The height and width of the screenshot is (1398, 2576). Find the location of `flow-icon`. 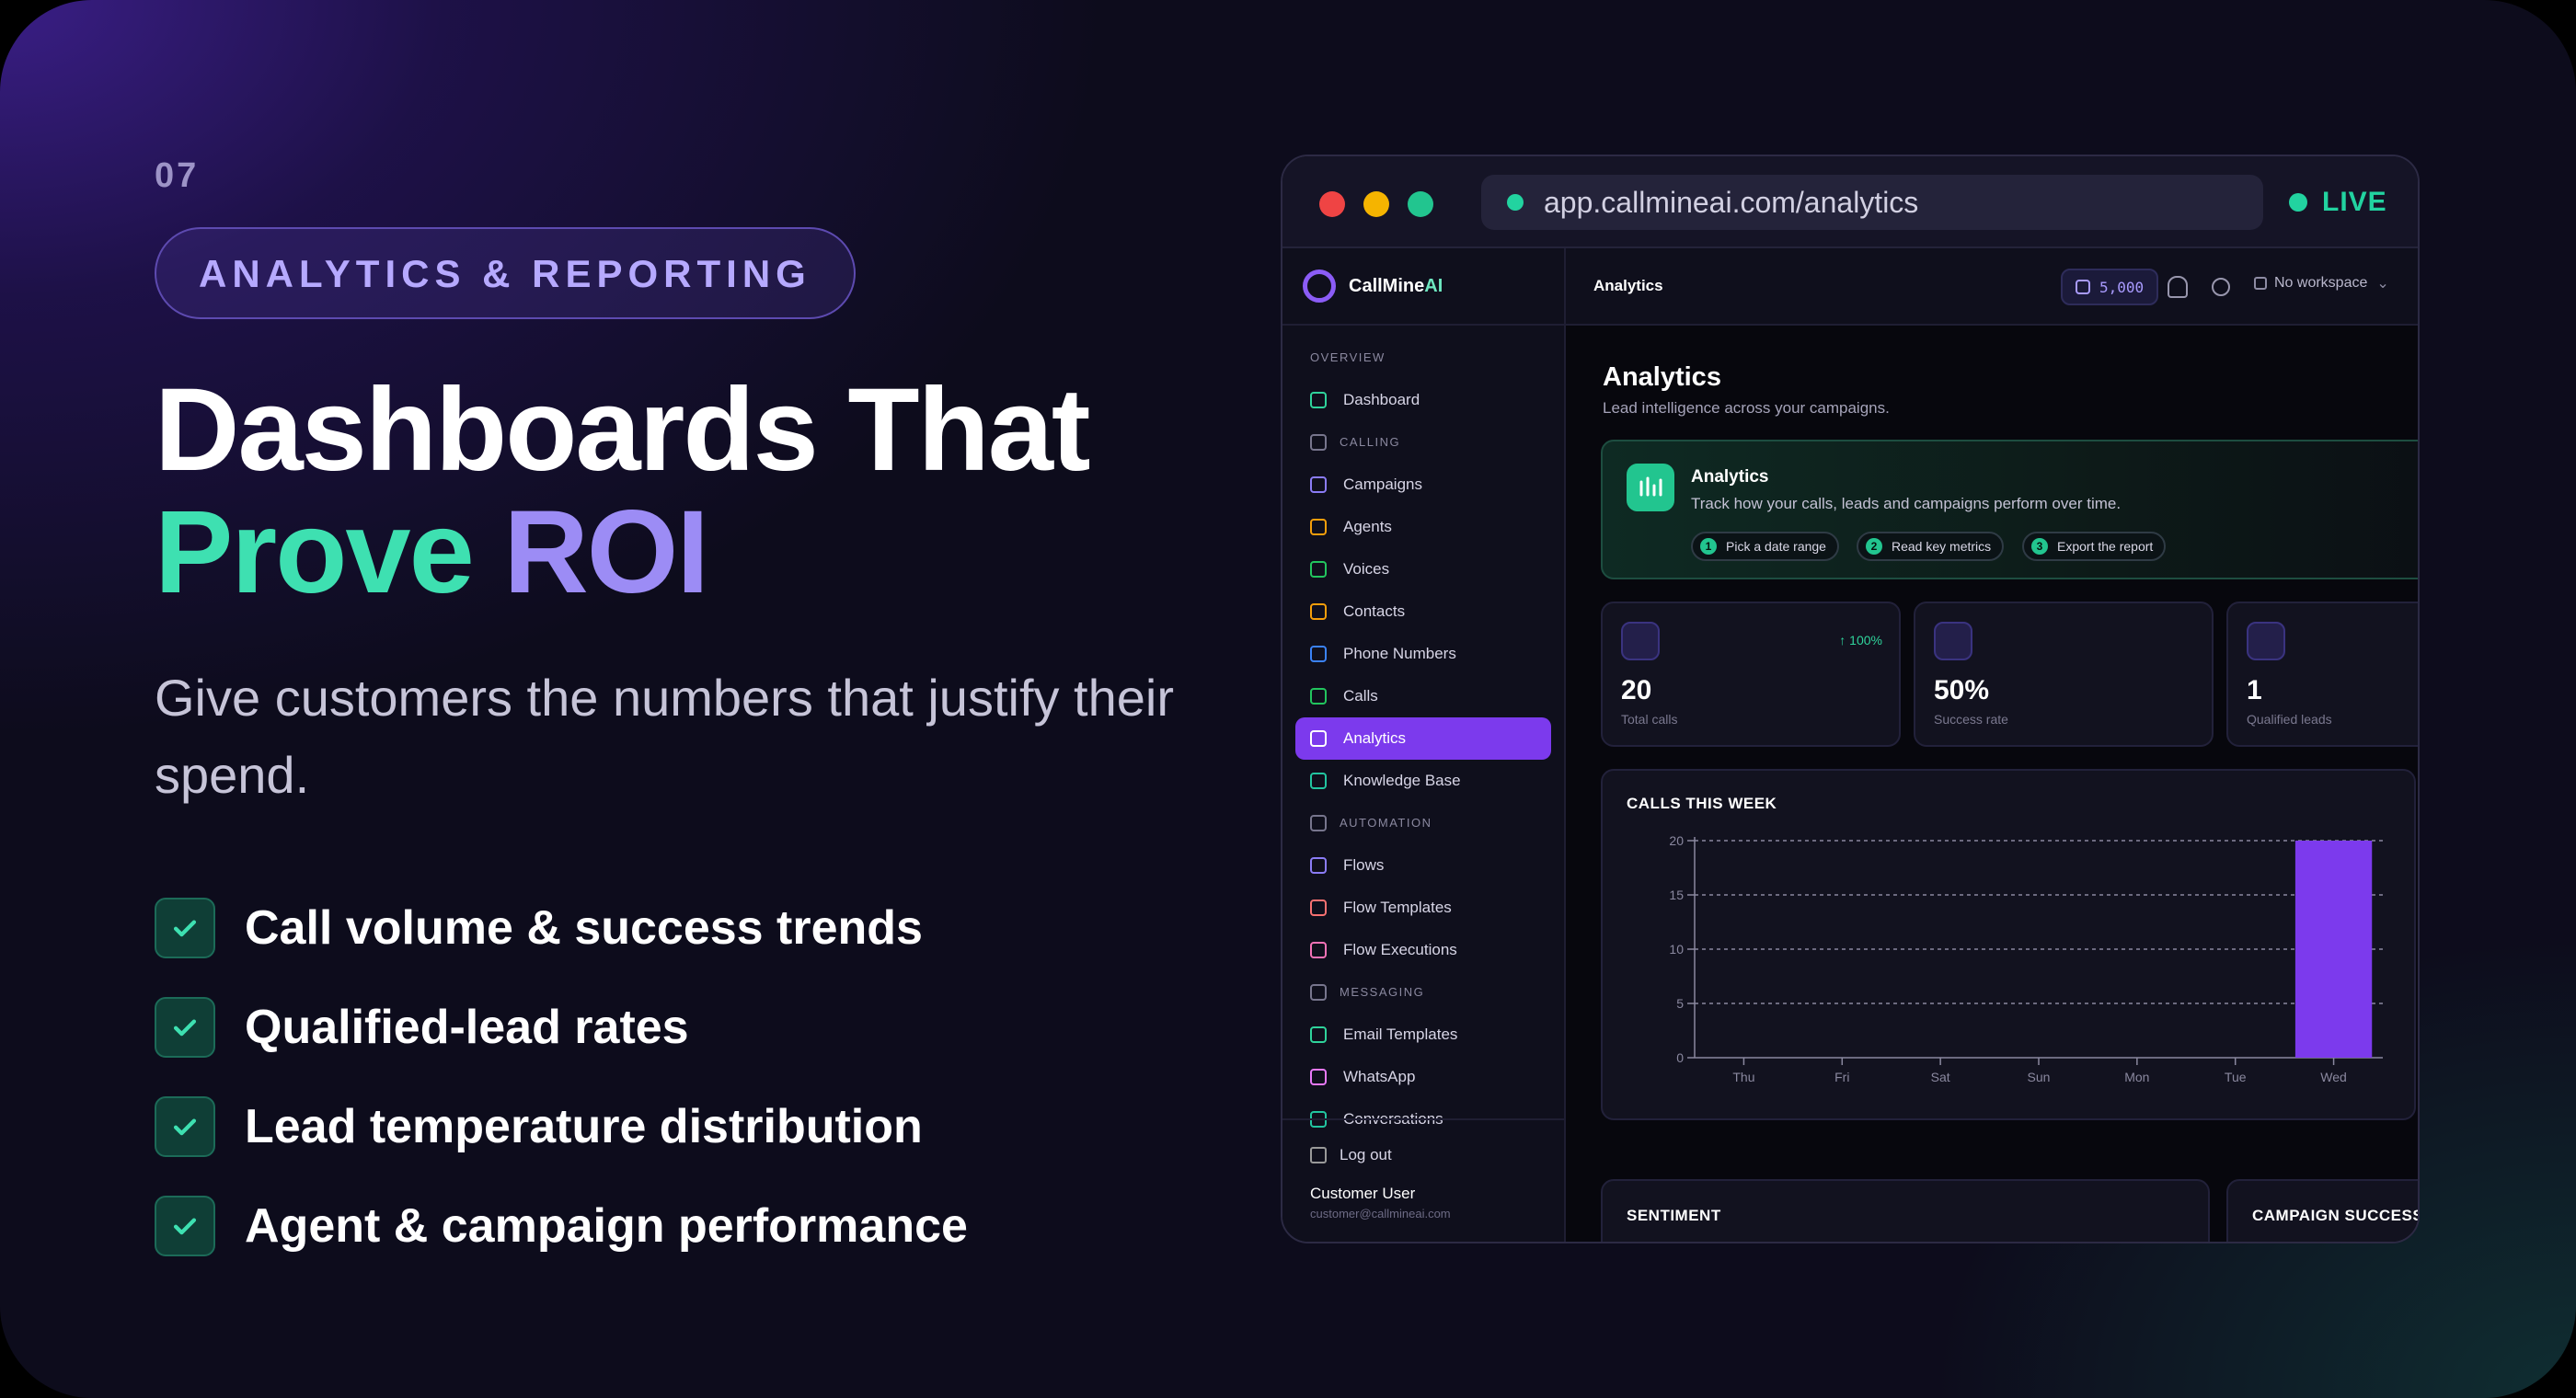

flow-icon is located at coordinates (1318, 823).